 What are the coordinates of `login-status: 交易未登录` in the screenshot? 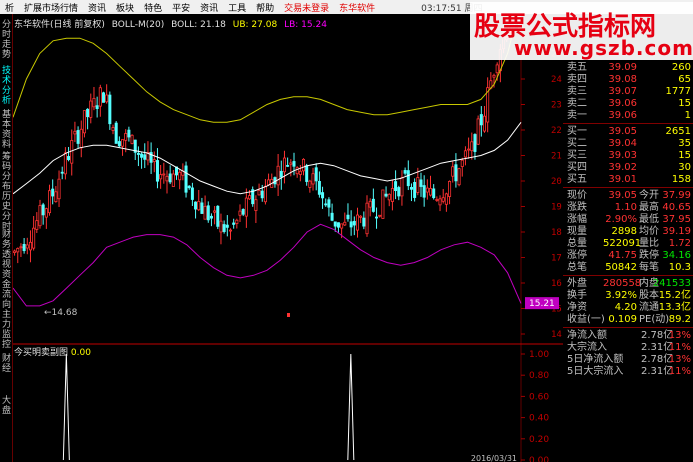 It's located at (306, 7).